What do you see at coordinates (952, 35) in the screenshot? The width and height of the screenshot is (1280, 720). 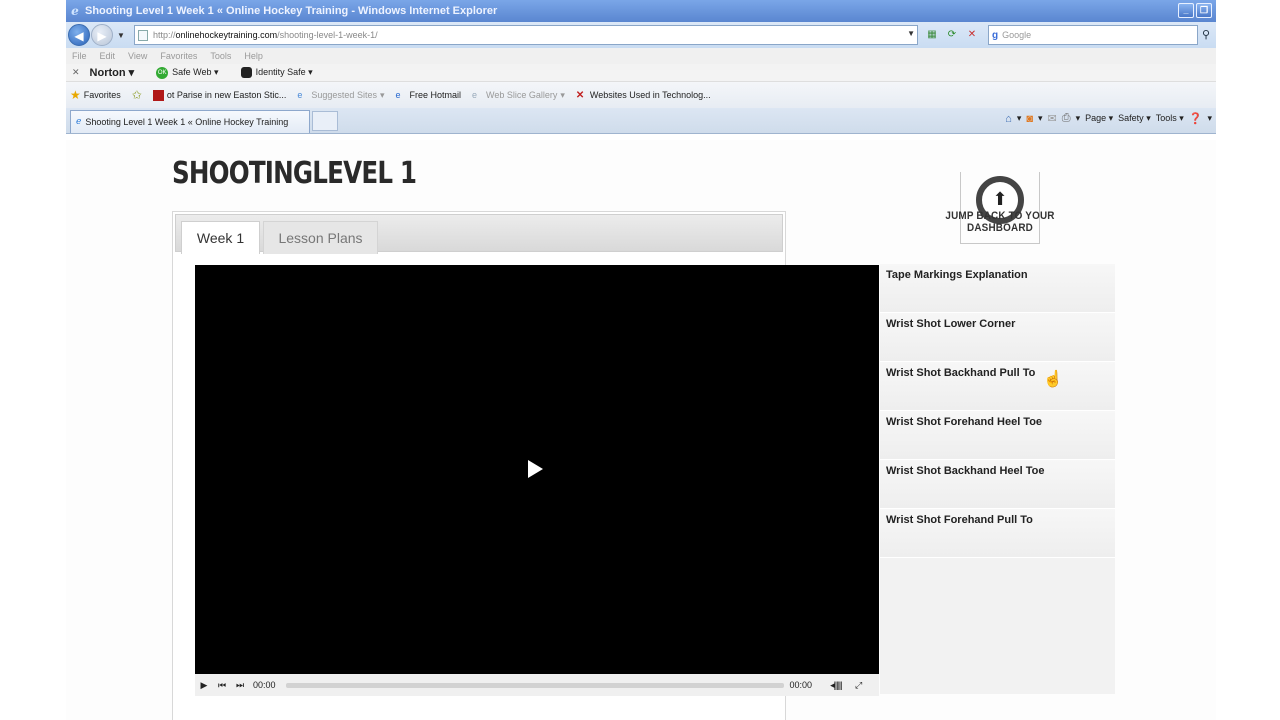 I see `refresh-icon: ⟳` at bounding box center [952, 35].